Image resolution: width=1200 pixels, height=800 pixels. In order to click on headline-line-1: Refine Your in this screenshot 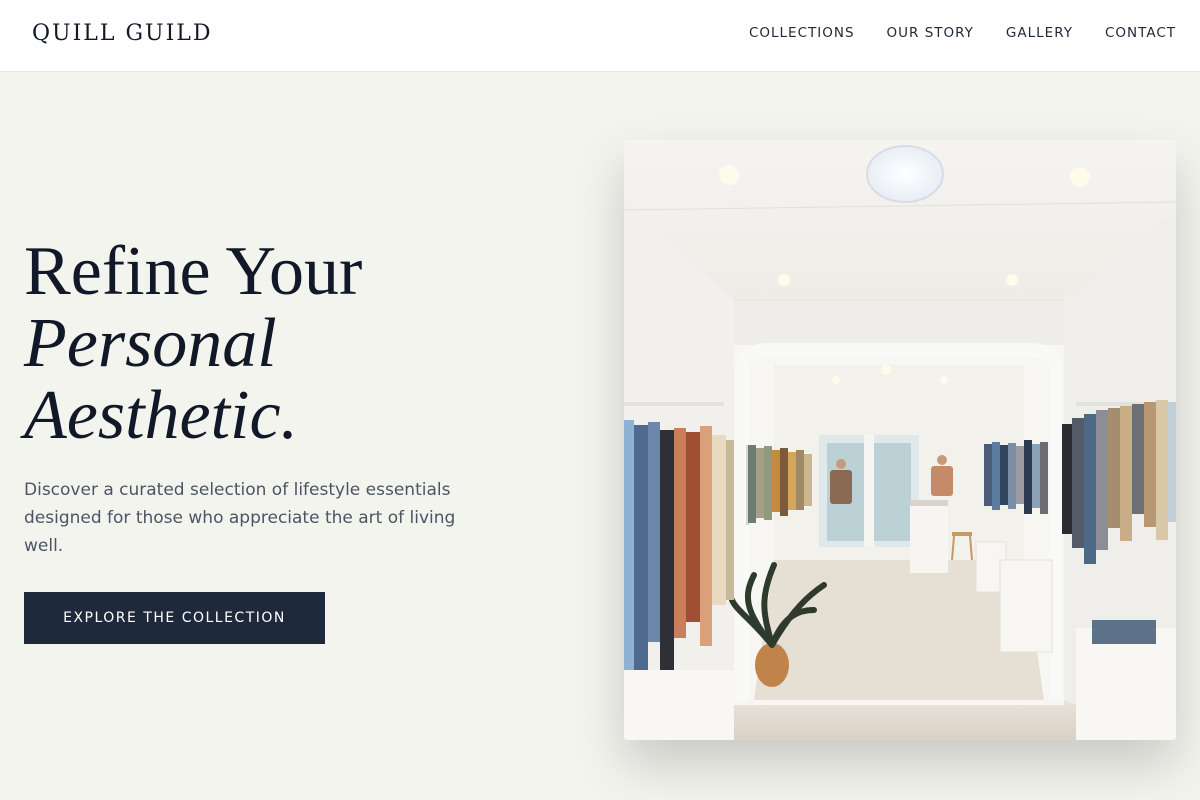, I will do `click(193, 271)`.